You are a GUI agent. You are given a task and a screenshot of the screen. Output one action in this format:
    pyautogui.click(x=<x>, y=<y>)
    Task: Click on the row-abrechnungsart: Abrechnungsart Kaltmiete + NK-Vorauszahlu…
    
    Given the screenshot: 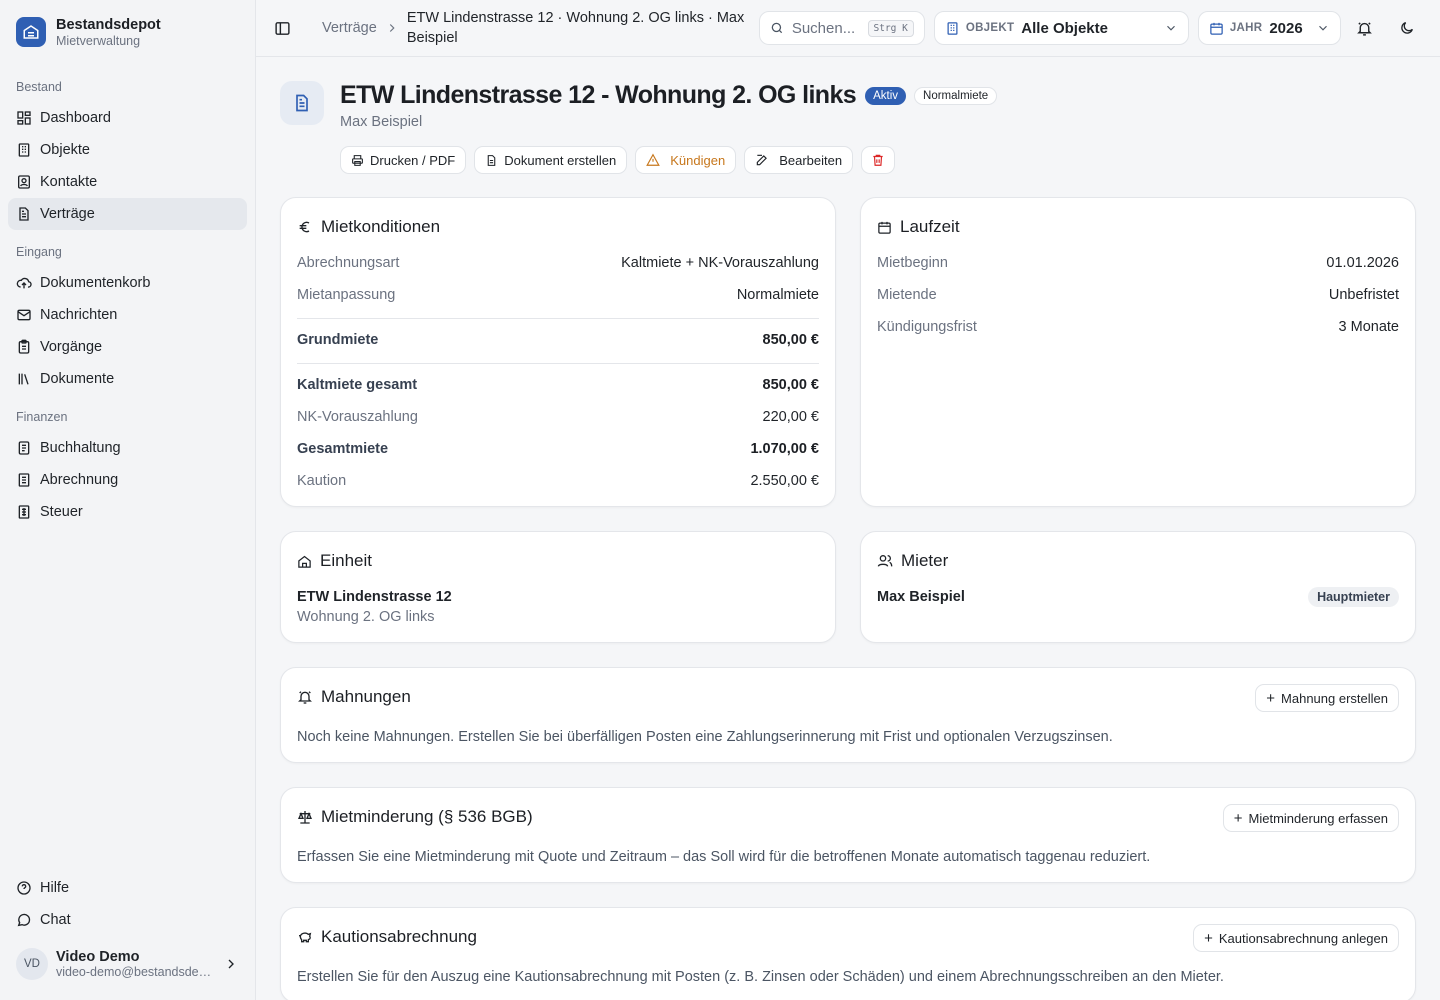 What is the action you would take?
    pyautogui.click(x=558, y=263)
    